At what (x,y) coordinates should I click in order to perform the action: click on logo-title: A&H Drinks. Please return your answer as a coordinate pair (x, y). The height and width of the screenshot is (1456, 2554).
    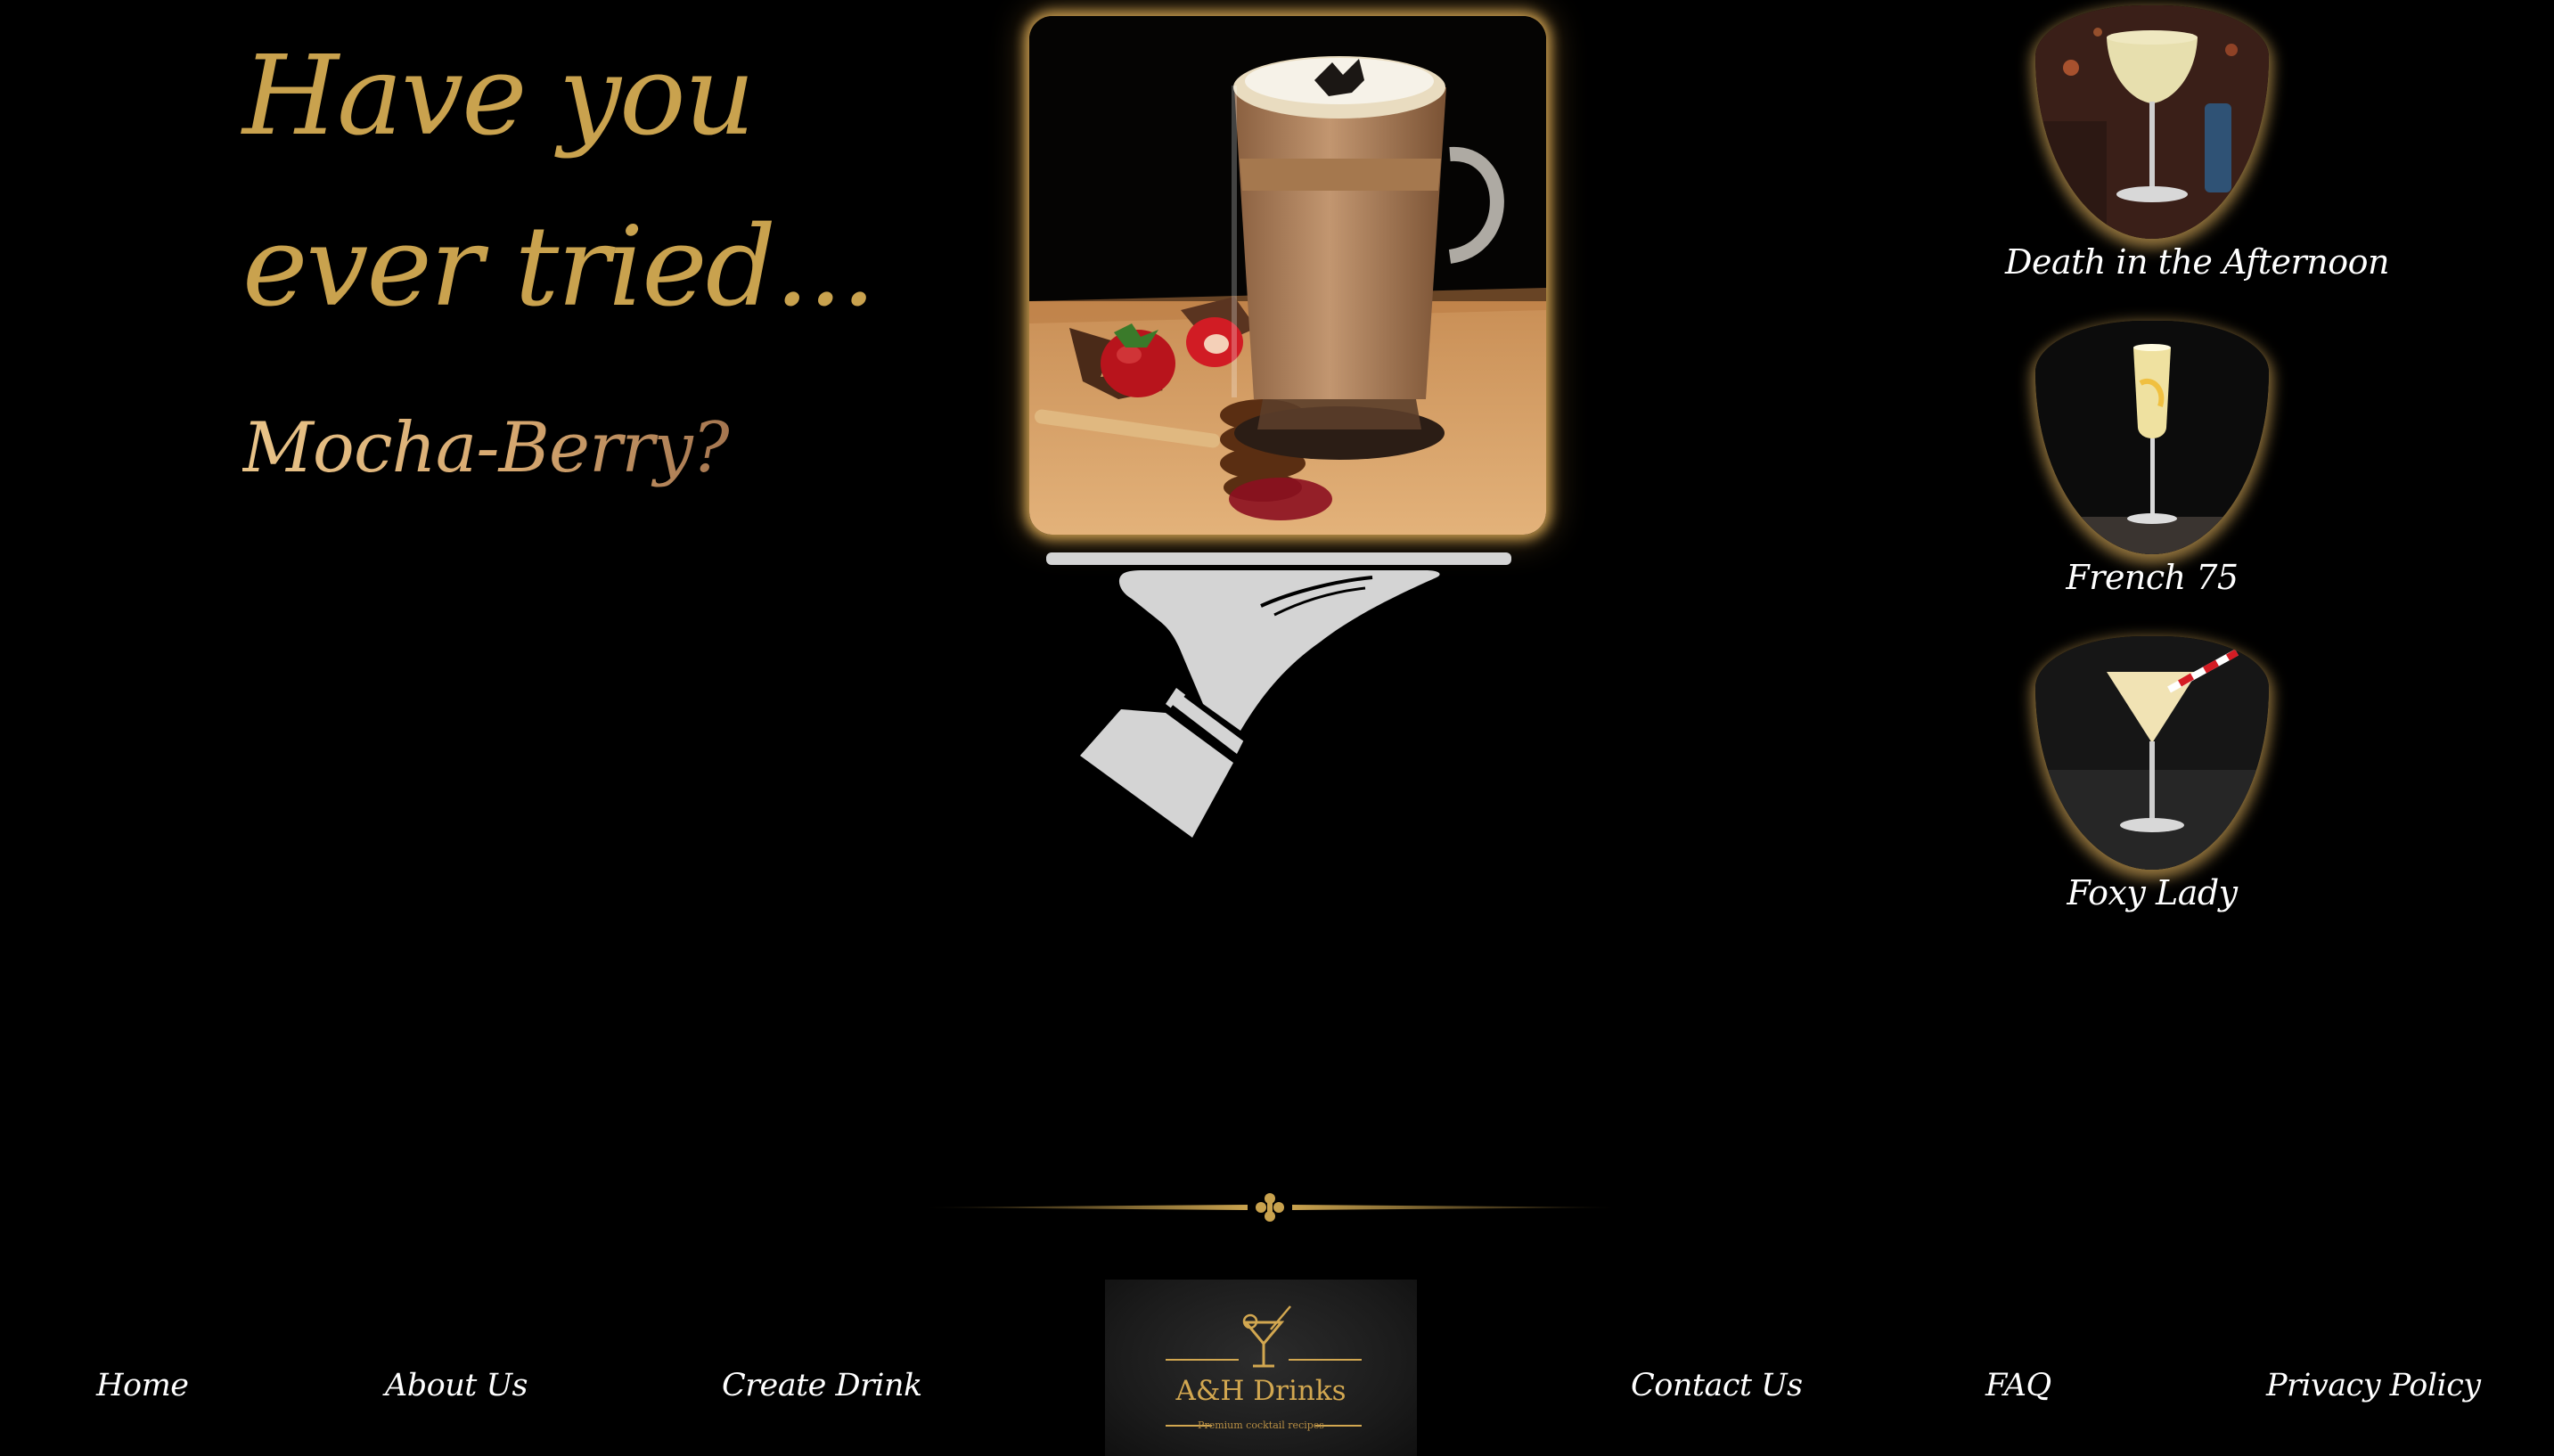
    Looking at the image, I should click on (1261, 1391).